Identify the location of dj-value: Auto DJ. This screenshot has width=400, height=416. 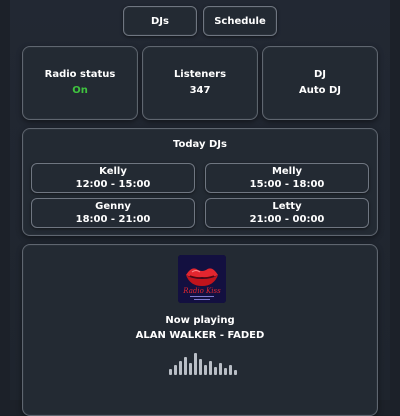
(319, 90).